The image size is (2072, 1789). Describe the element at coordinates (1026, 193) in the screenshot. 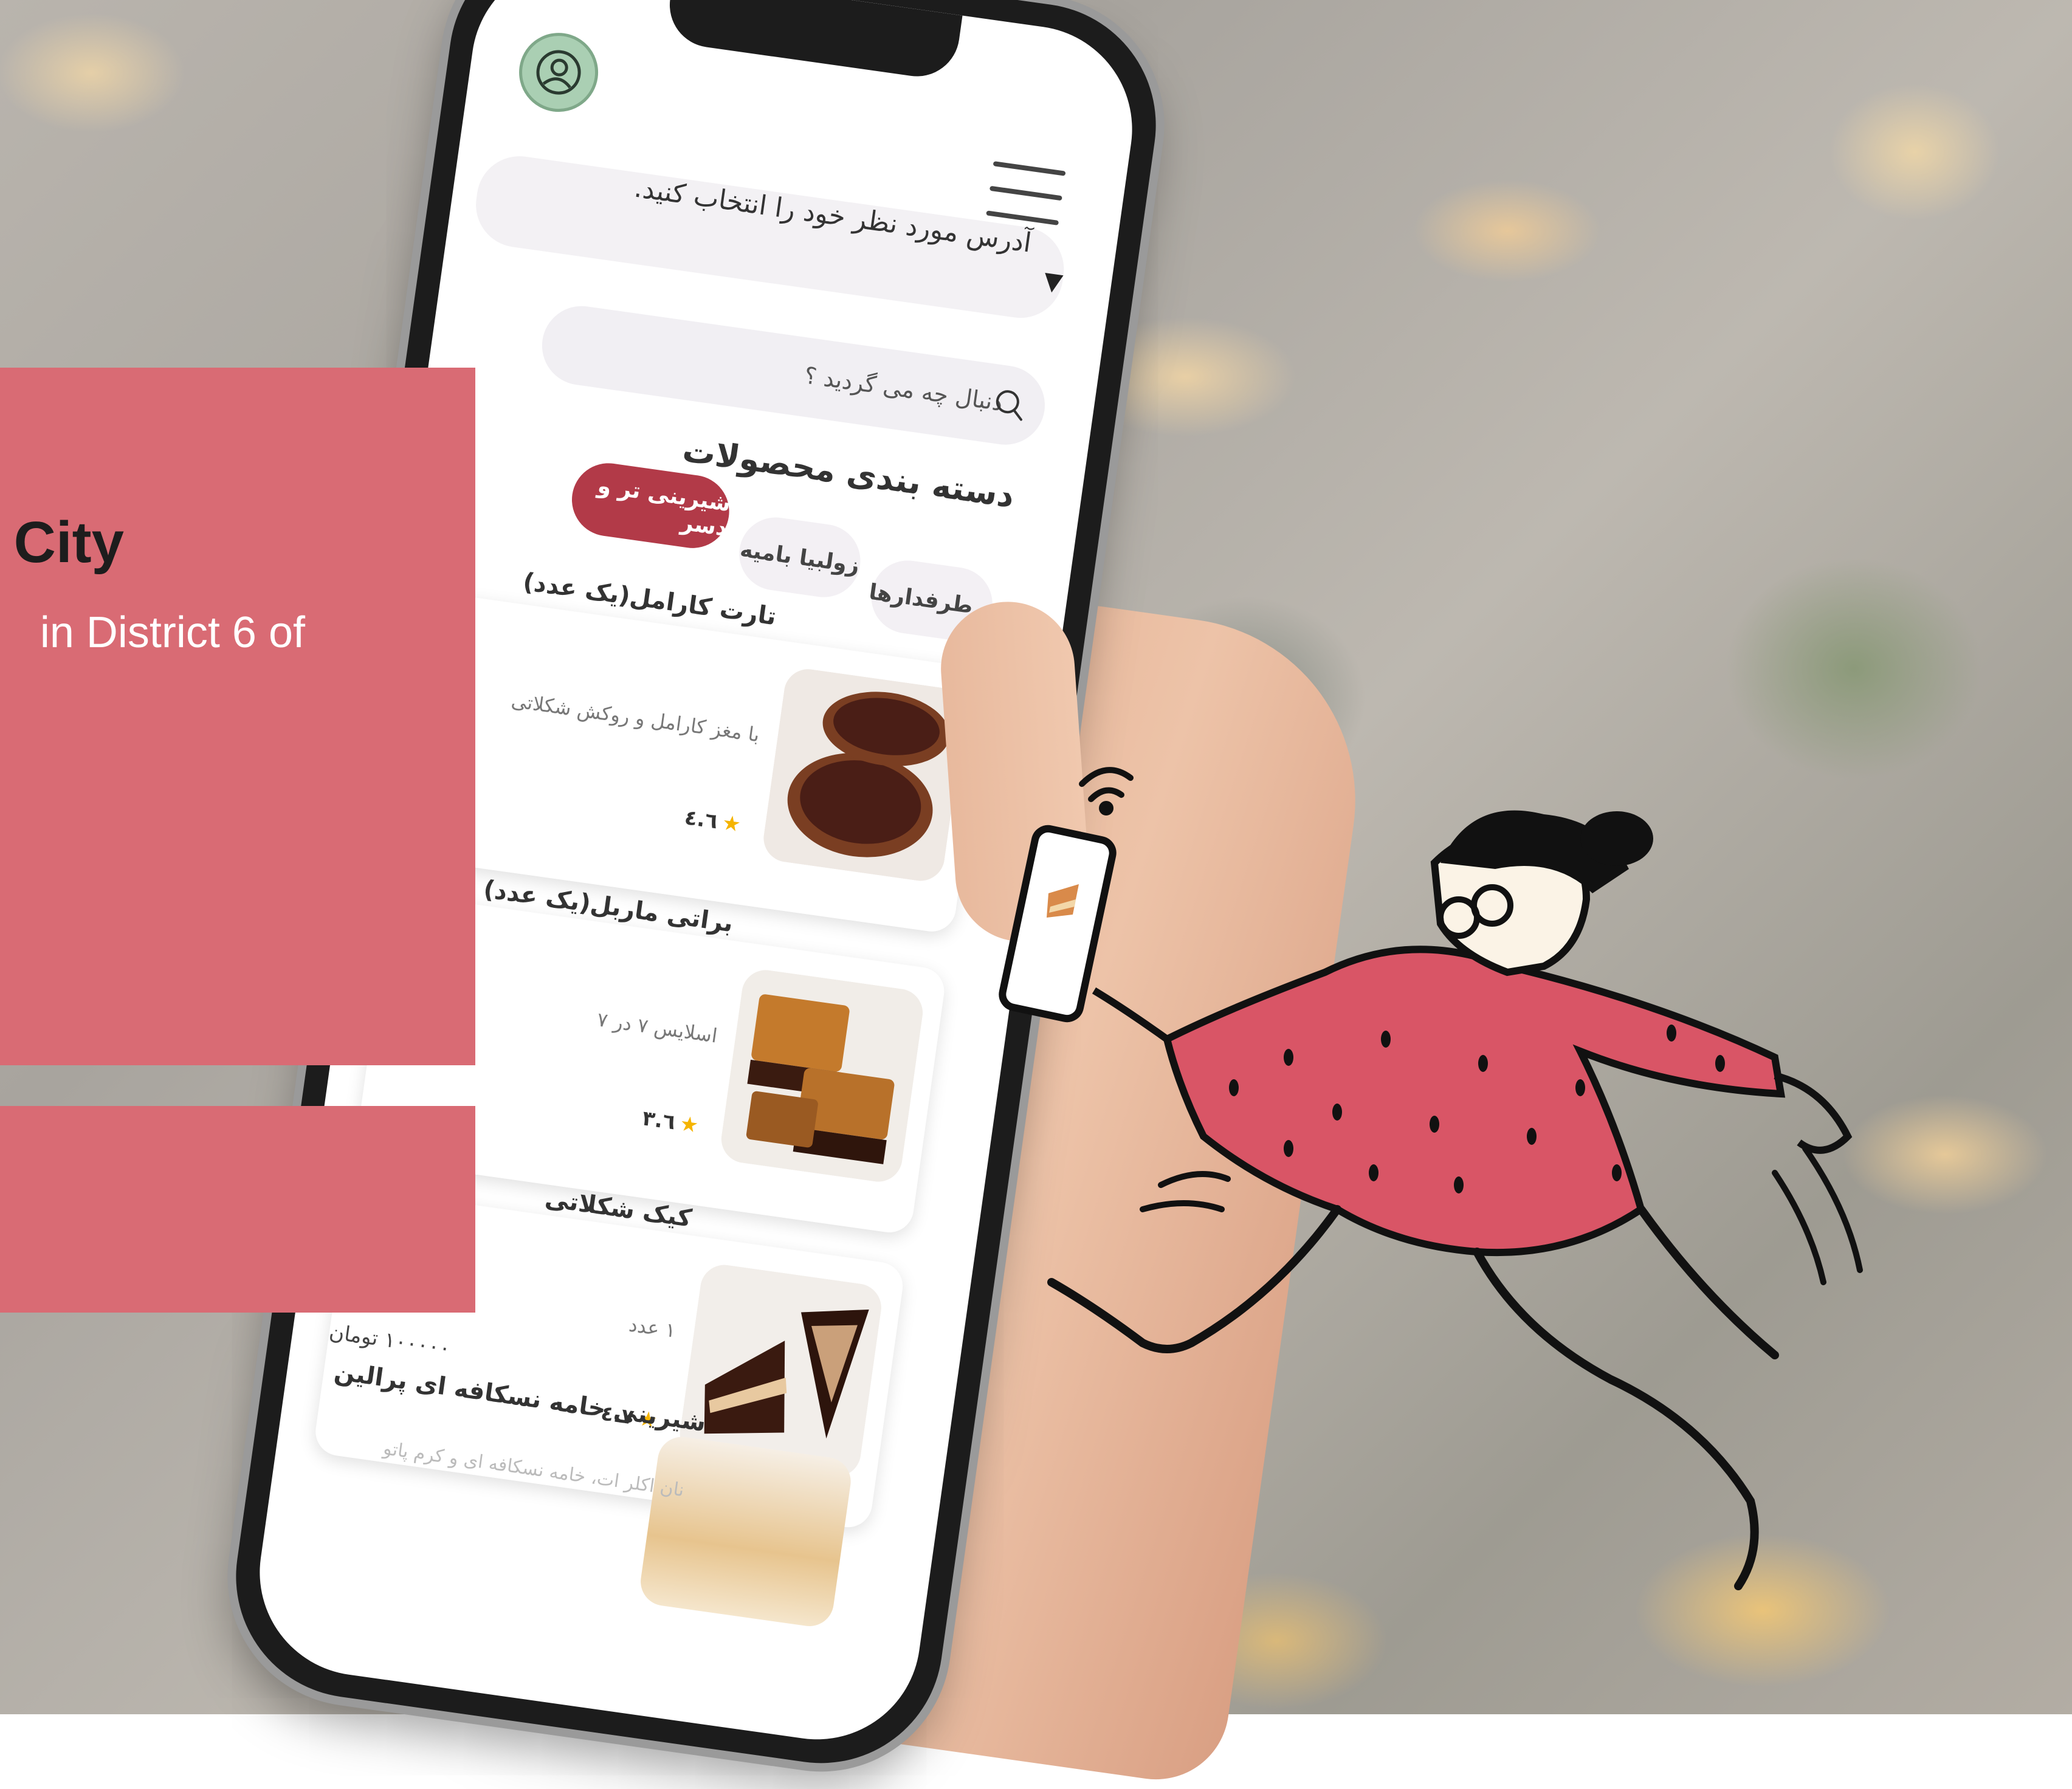

I see `hamburger-menu-icon` at that location.